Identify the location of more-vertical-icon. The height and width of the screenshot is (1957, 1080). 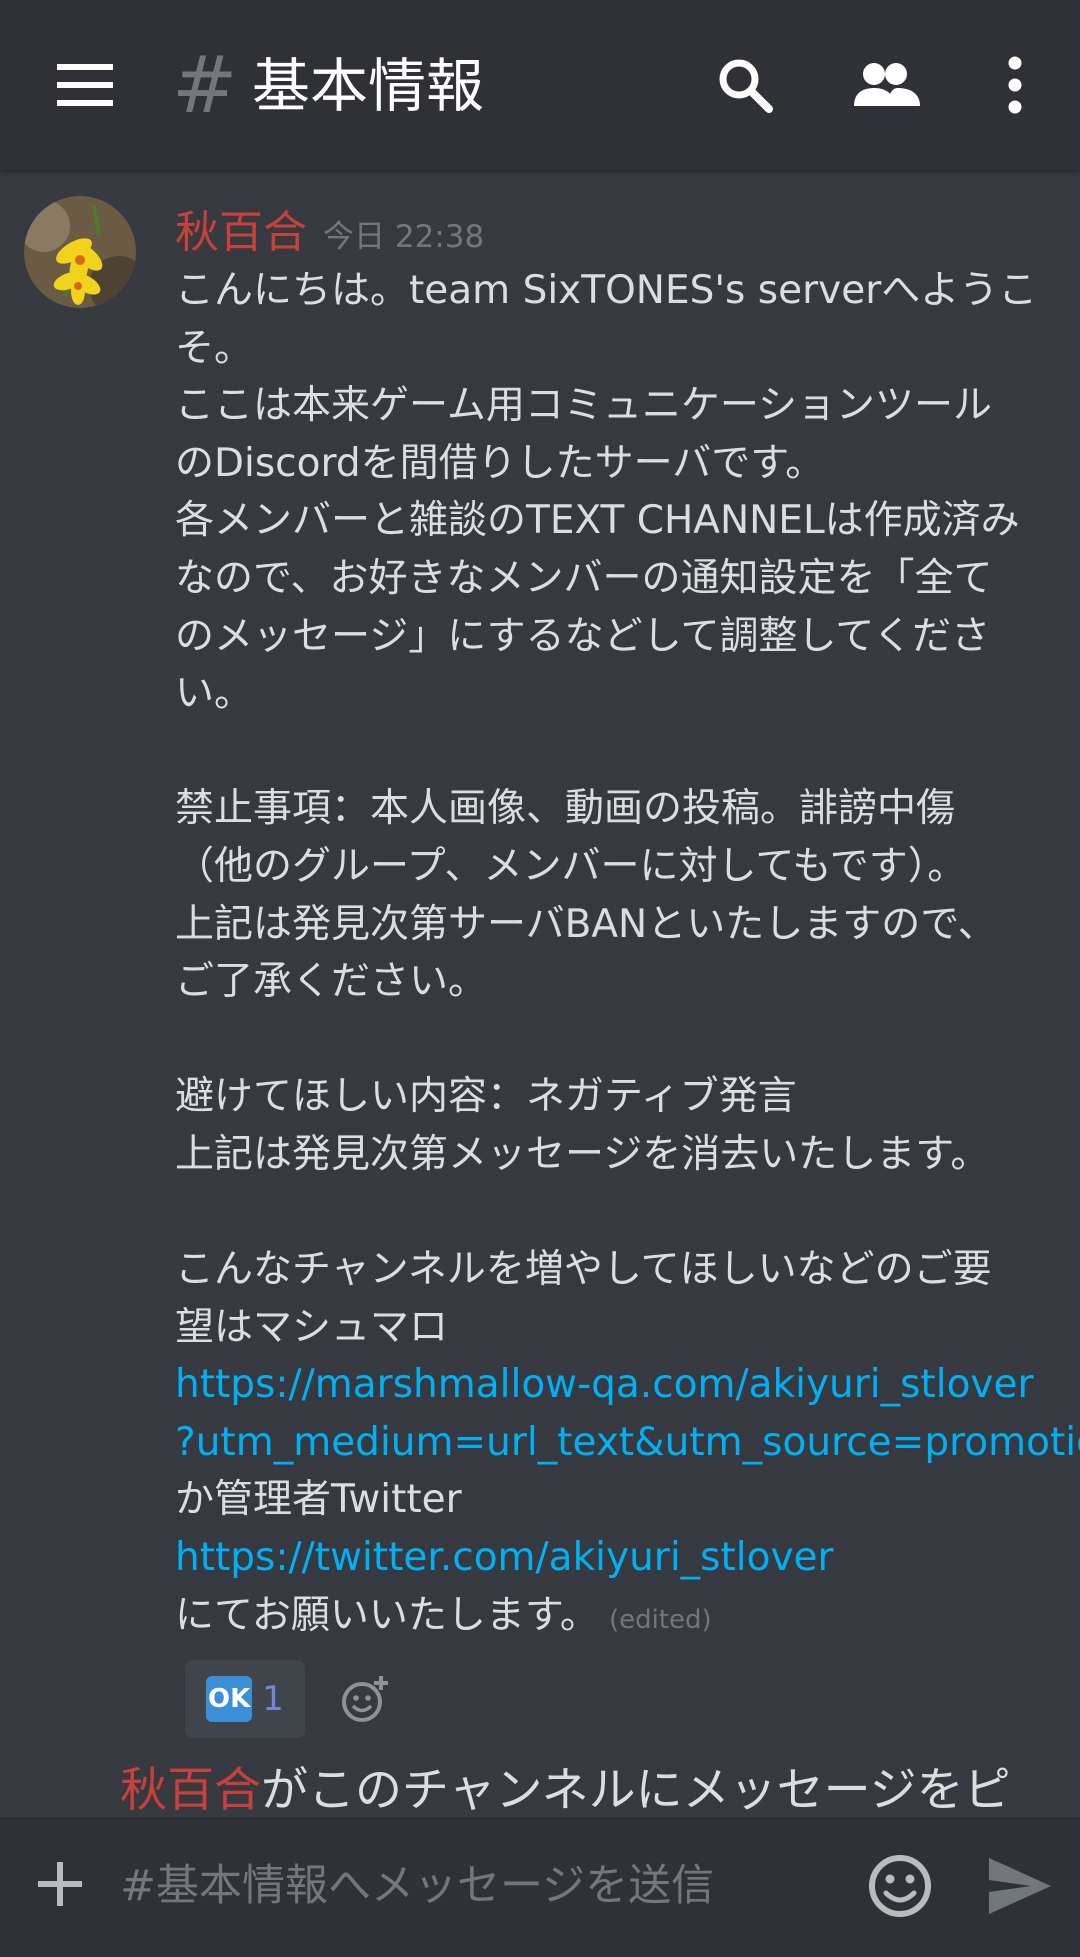
(1015, 85).